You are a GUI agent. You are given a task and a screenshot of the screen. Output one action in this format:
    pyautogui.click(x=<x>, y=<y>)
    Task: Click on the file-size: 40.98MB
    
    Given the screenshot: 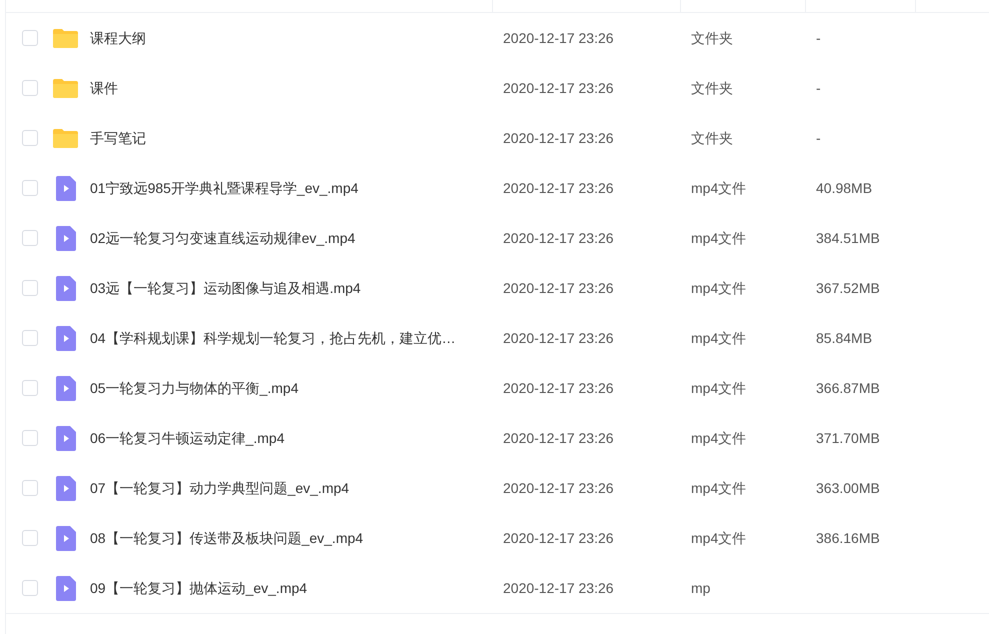 What is the action you would take?
    pyautogui.click(x=845, y=188)
    